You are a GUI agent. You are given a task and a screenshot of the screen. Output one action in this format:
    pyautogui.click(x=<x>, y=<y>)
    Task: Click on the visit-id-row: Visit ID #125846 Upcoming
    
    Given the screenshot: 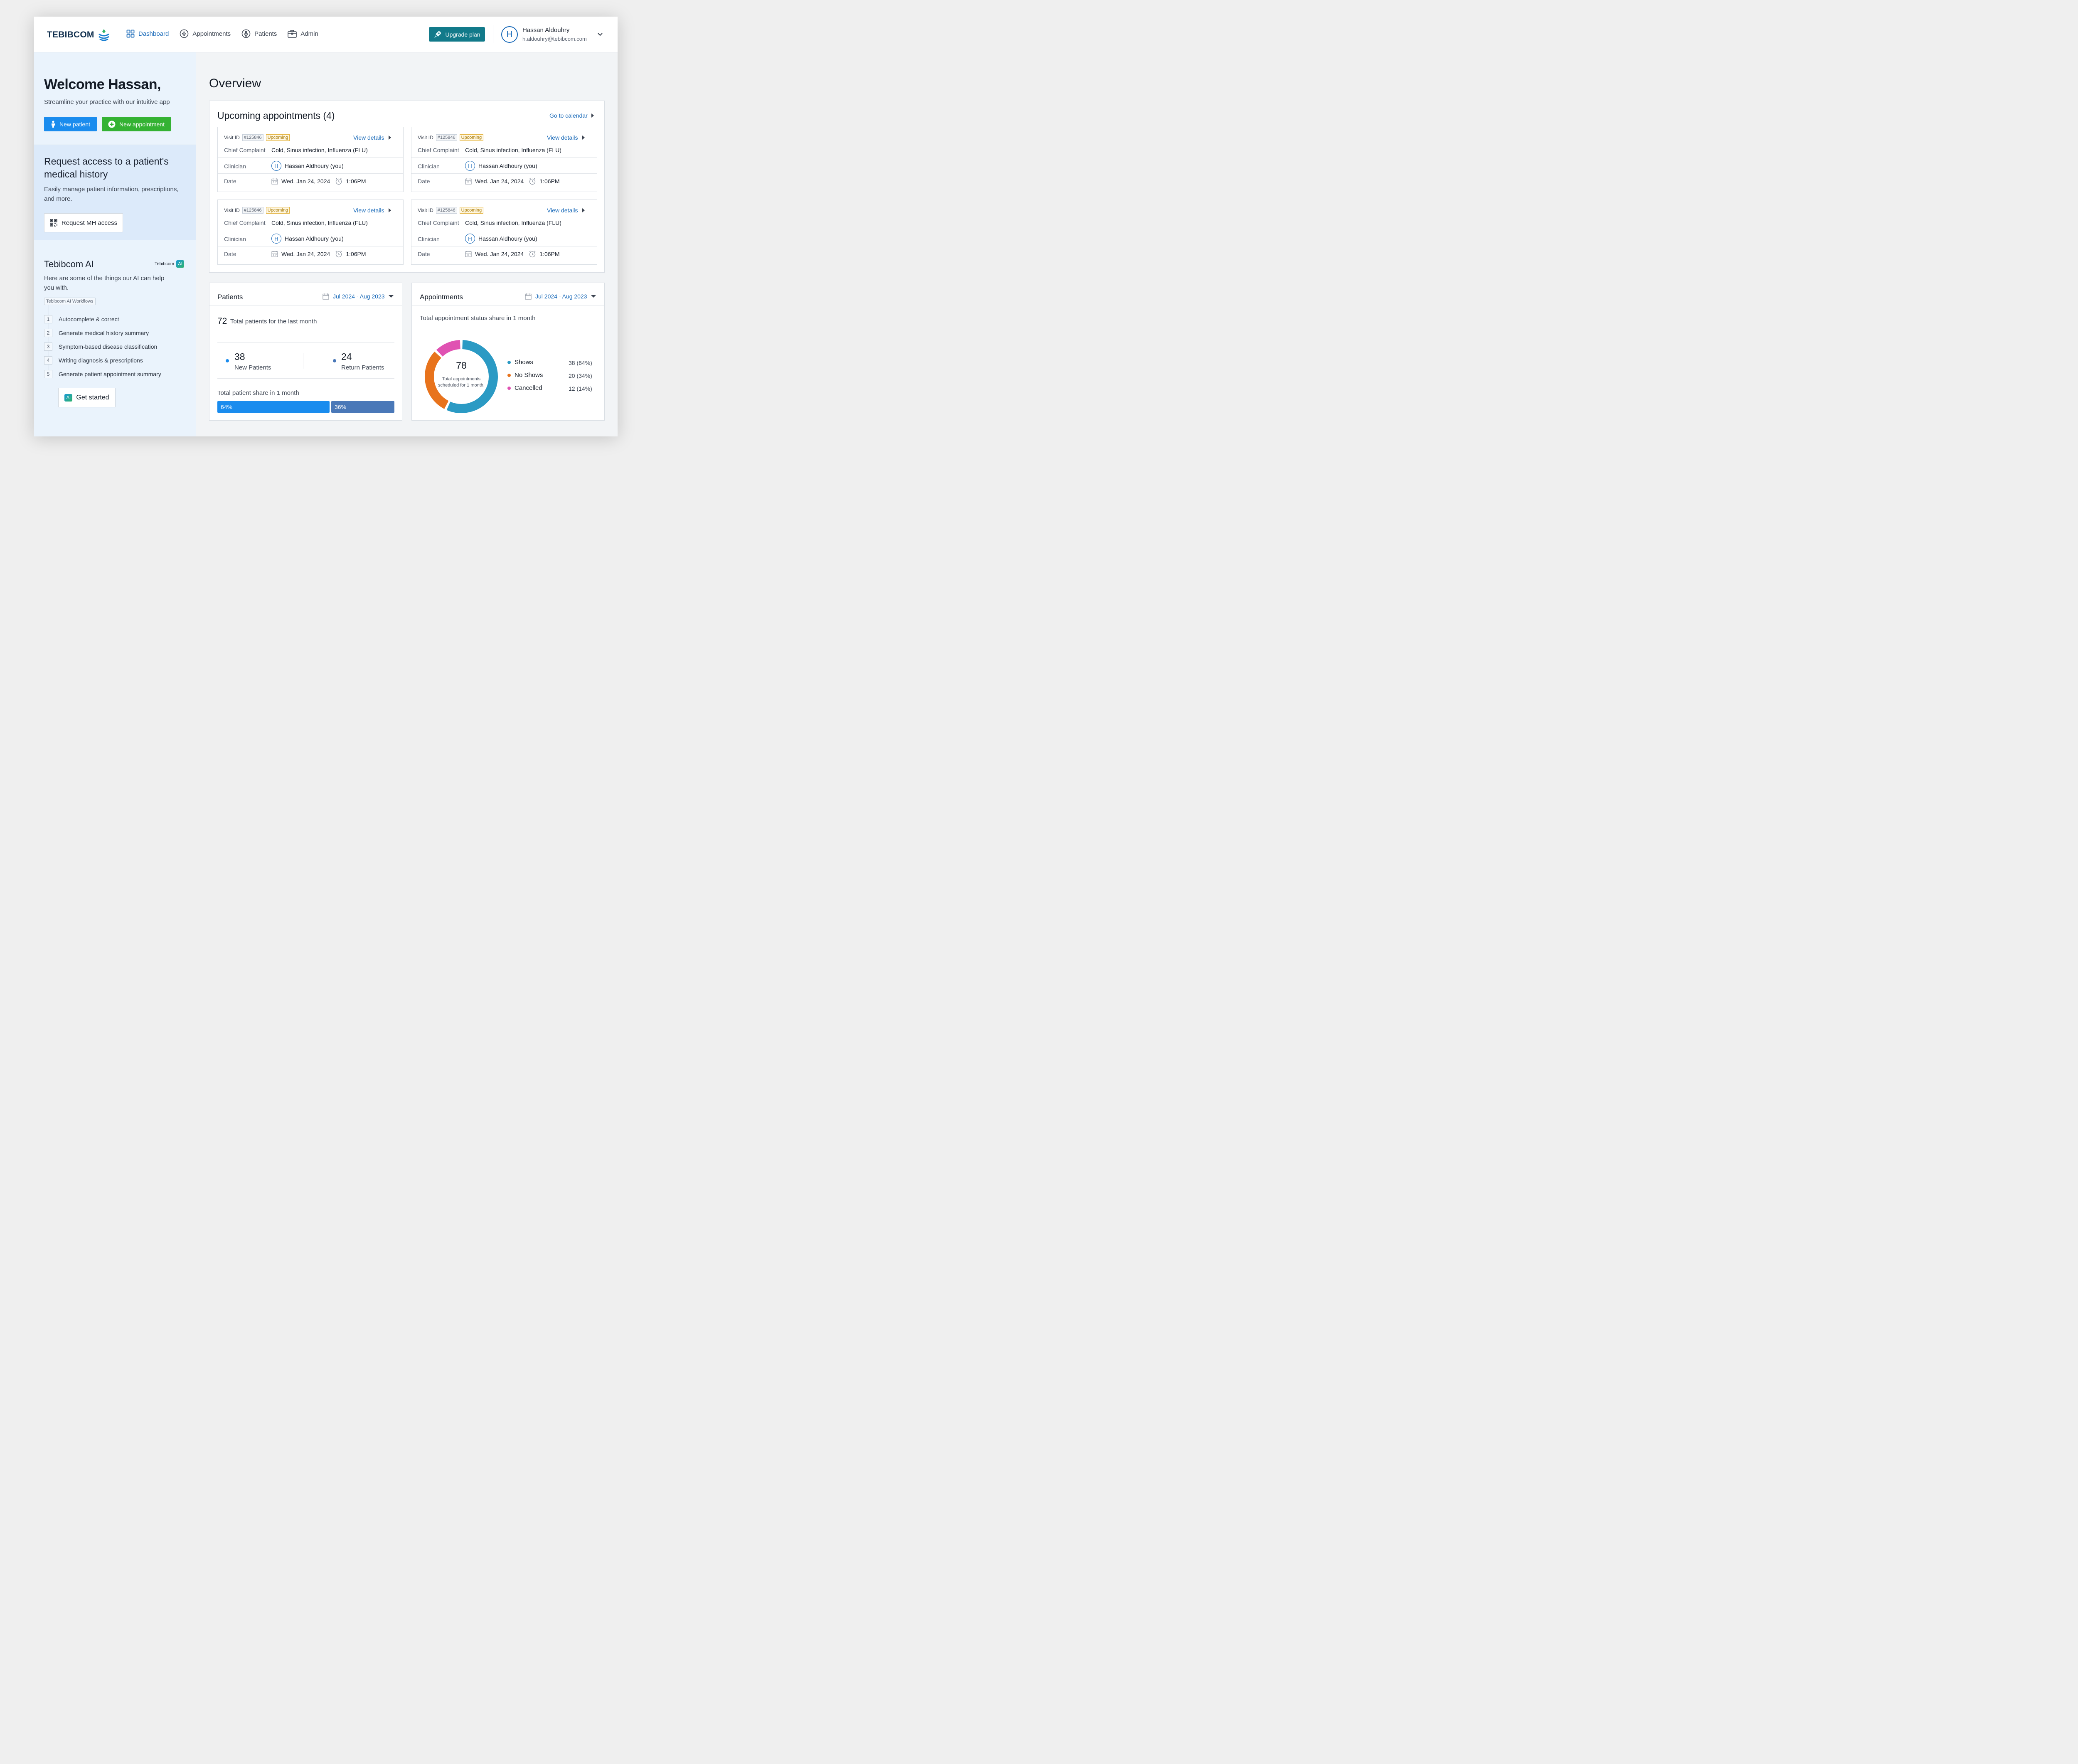 What is the action you would take?
    pyautogui.click(x=451, y=137)
    